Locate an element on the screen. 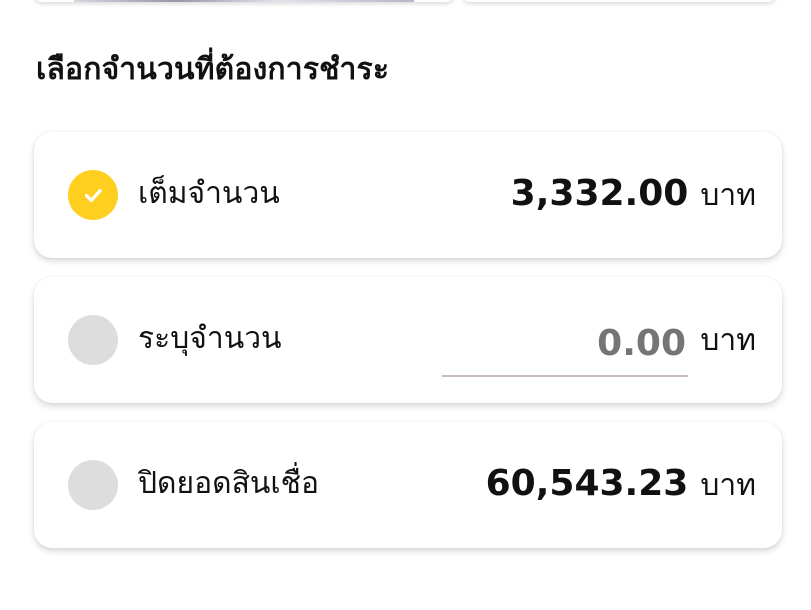  radio-selected is located at coordinates (93, 195).